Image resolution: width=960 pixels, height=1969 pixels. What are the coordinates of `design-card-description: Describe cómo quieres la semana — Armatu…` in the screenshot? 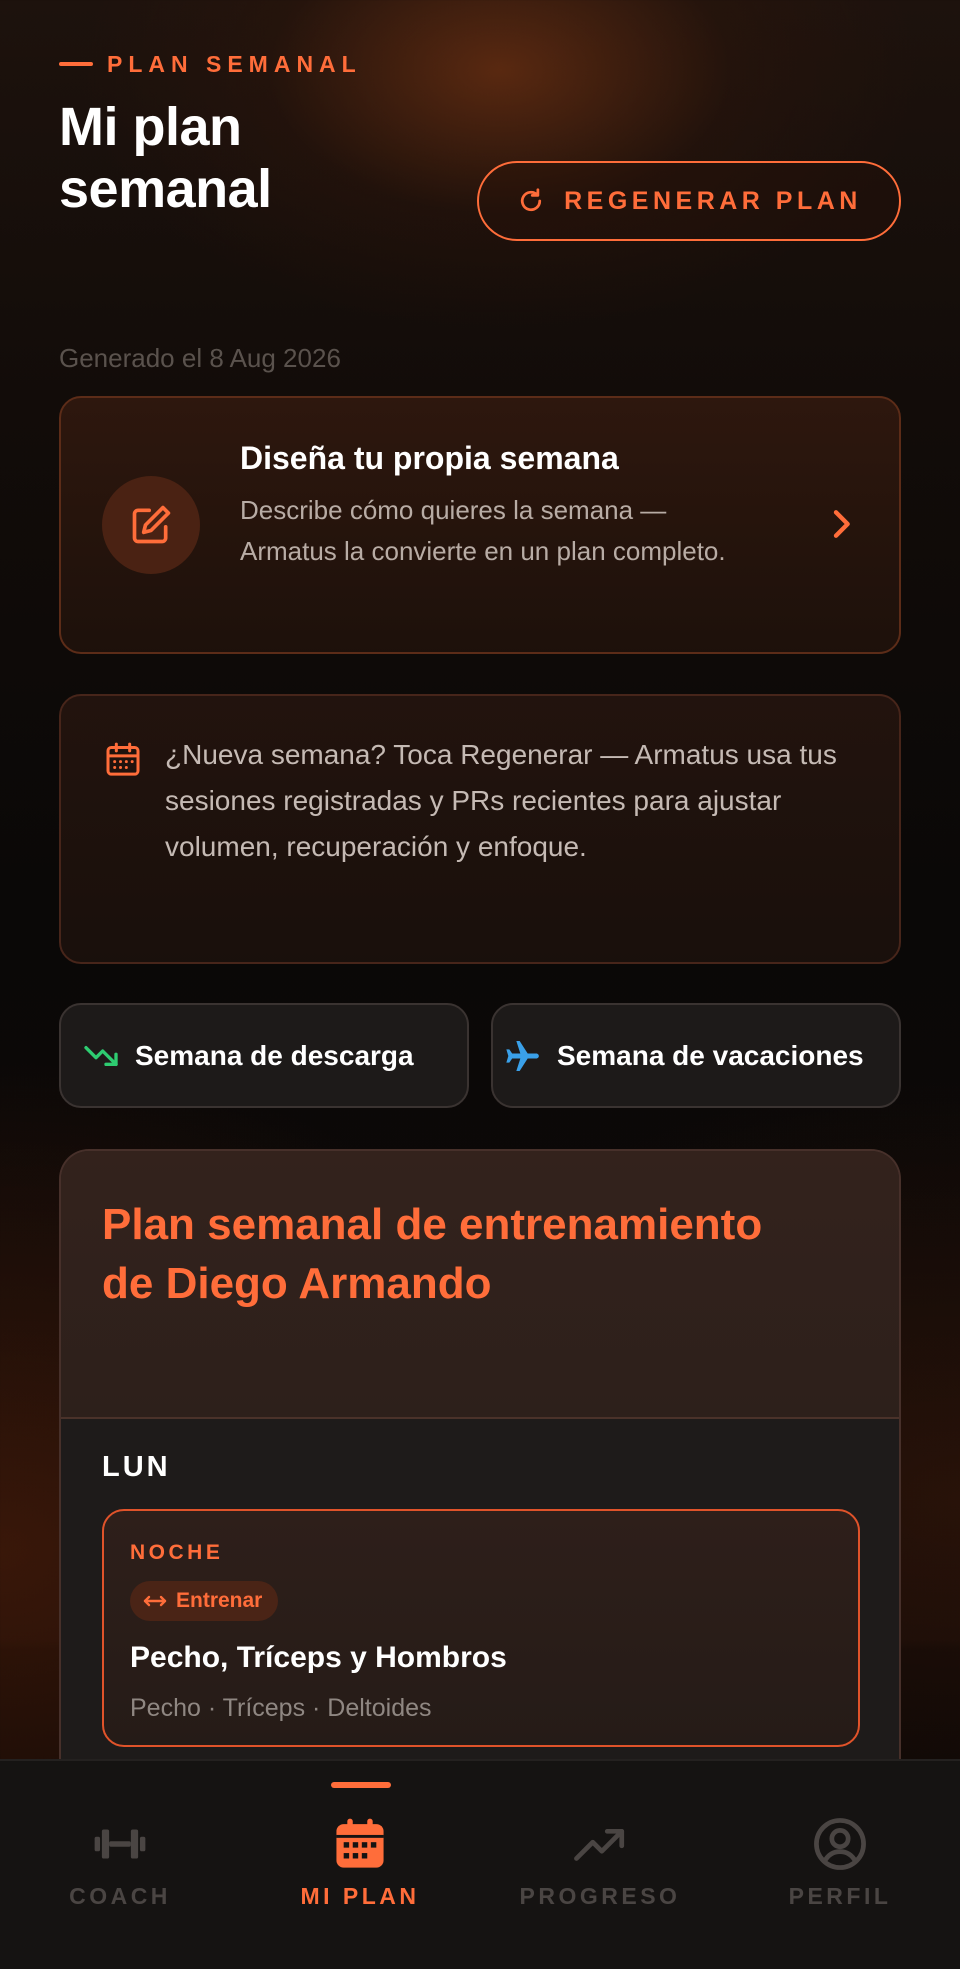 It's located at (483, 530).